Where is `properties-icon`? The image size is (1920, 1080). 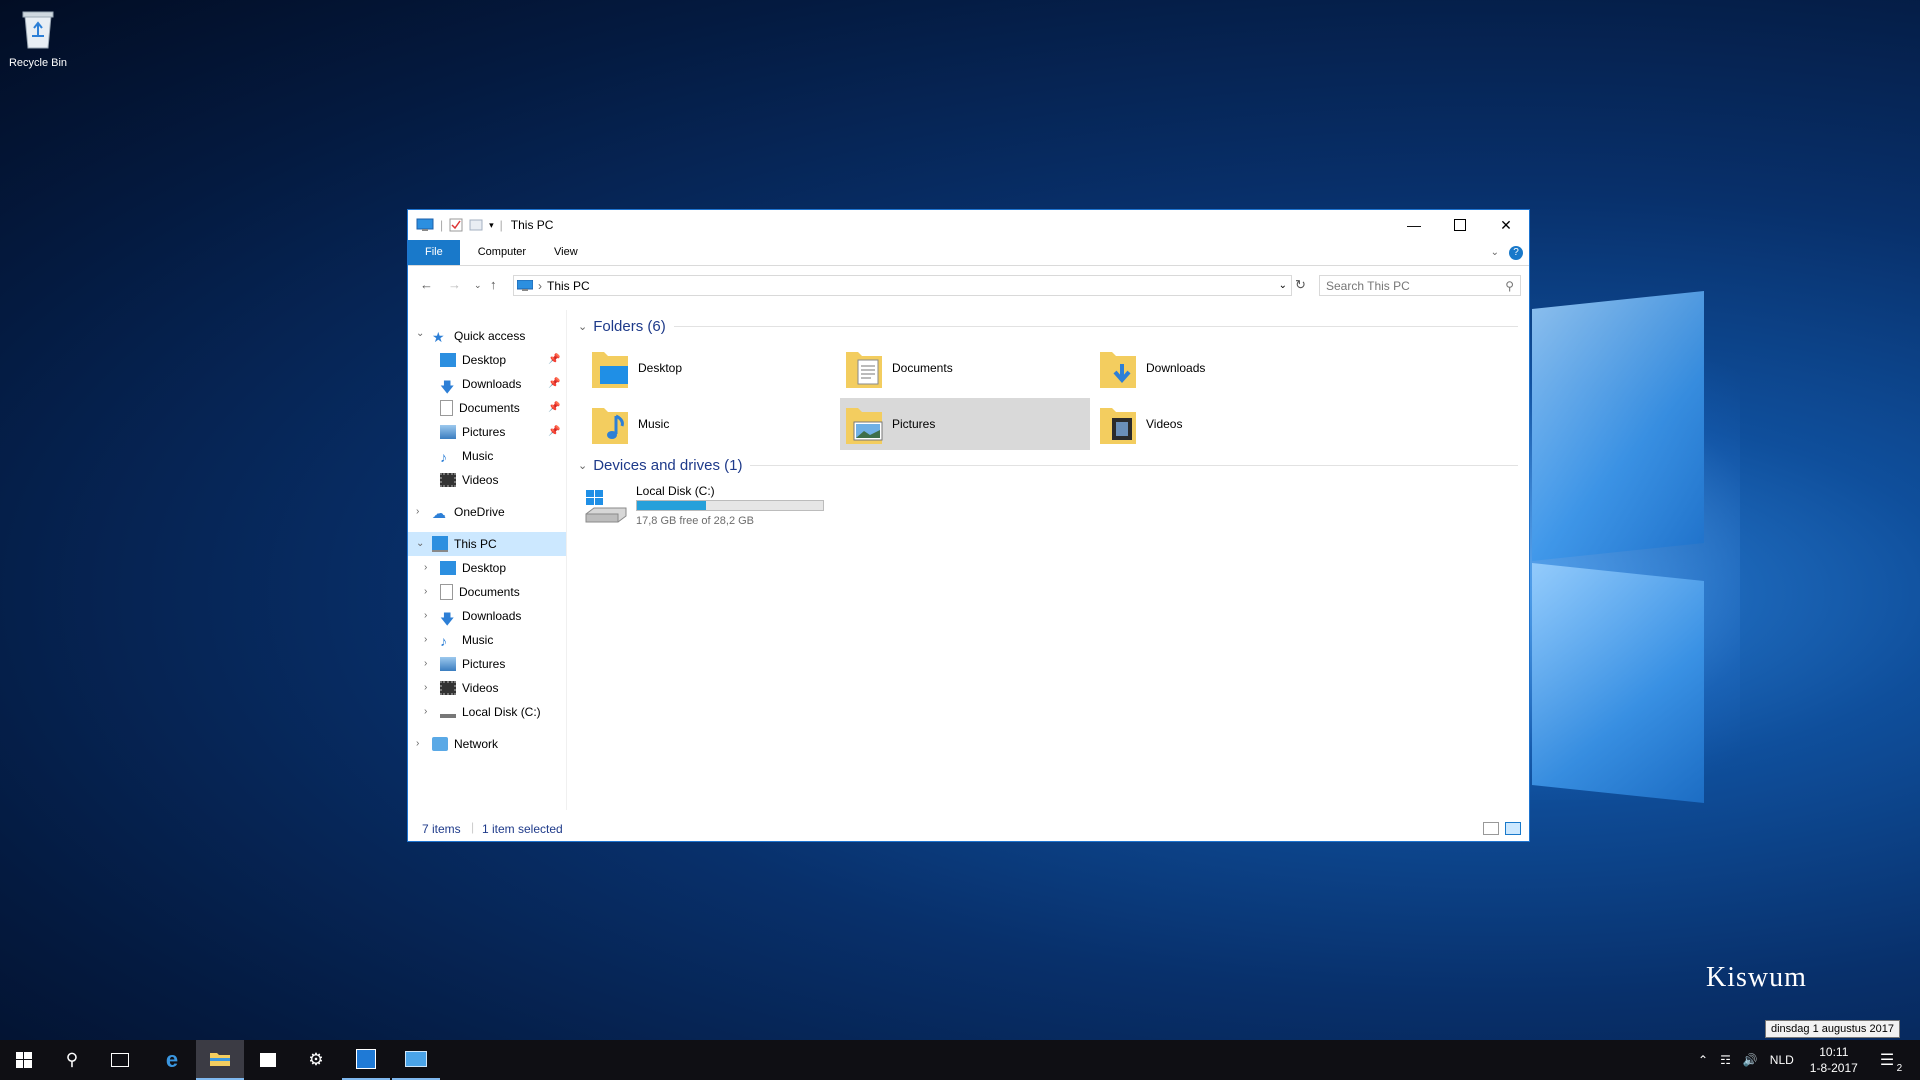
properties-icon is located at coordinates (456, 225).